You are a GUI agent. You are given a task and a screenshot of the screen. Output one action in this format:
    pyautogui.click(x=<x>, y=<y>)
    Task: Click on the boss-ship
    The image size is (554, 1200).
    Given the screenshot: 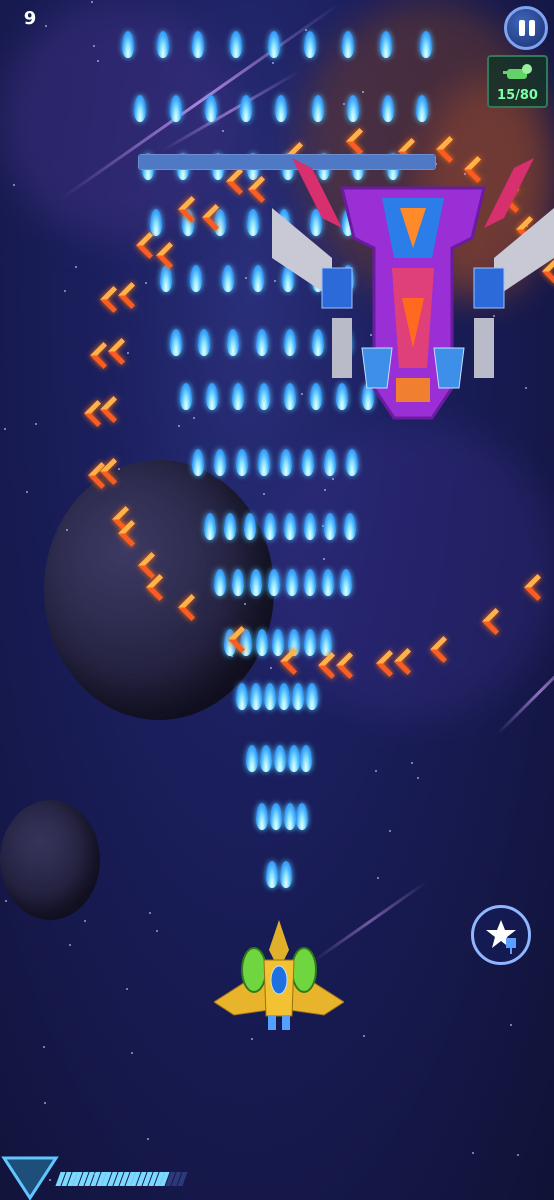 What is the action you would take?
    pyautogui.click(x=413, y=289)
    